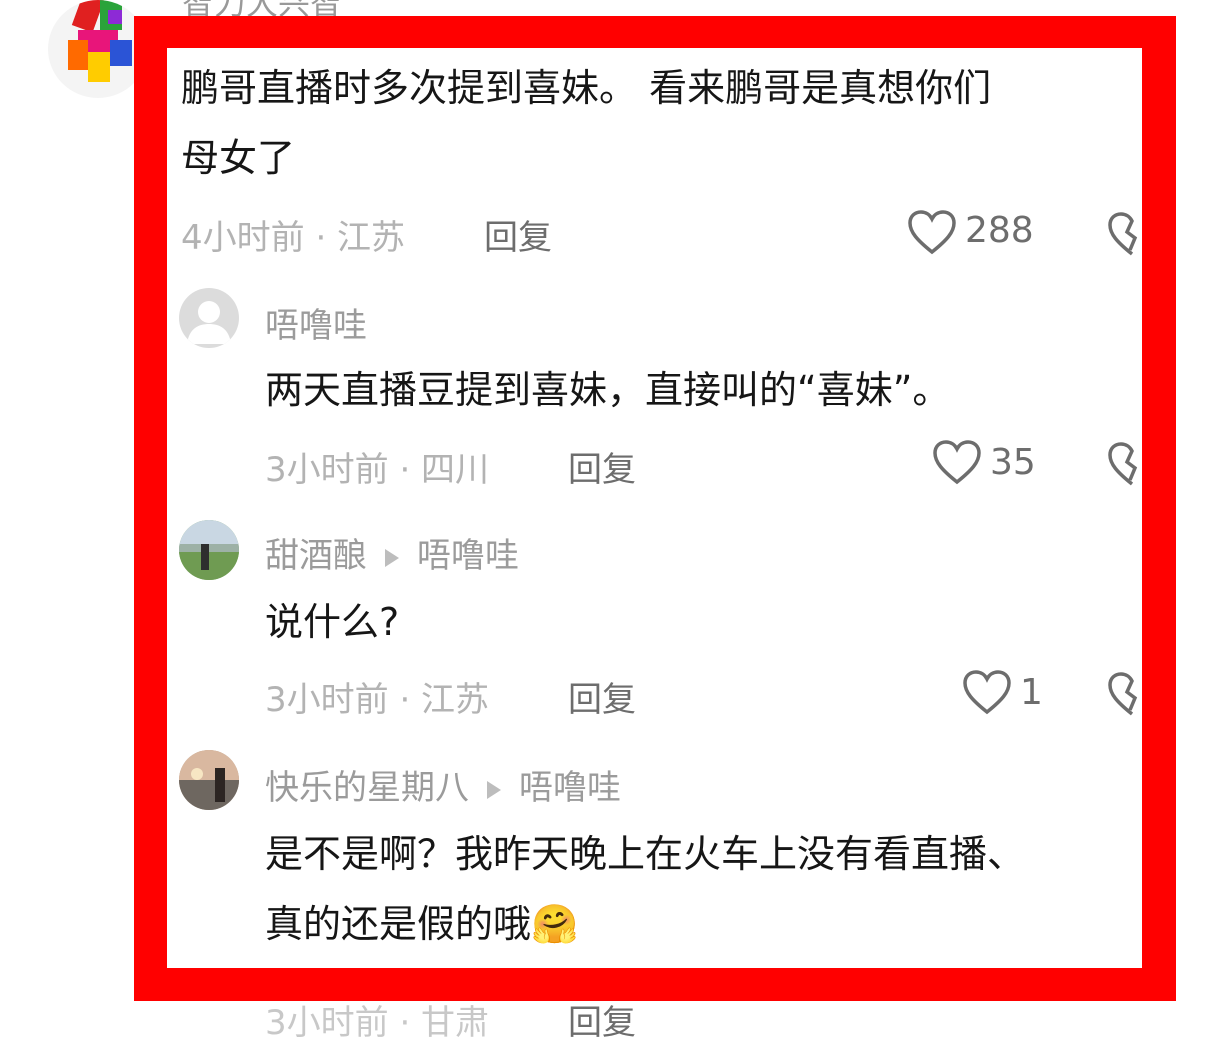 The height and width of the screenshot is (1044, 1206). Describe the element at coordinates (238, 158) in the screenshot. I see `comment-text-continued: 母女了` at that location.